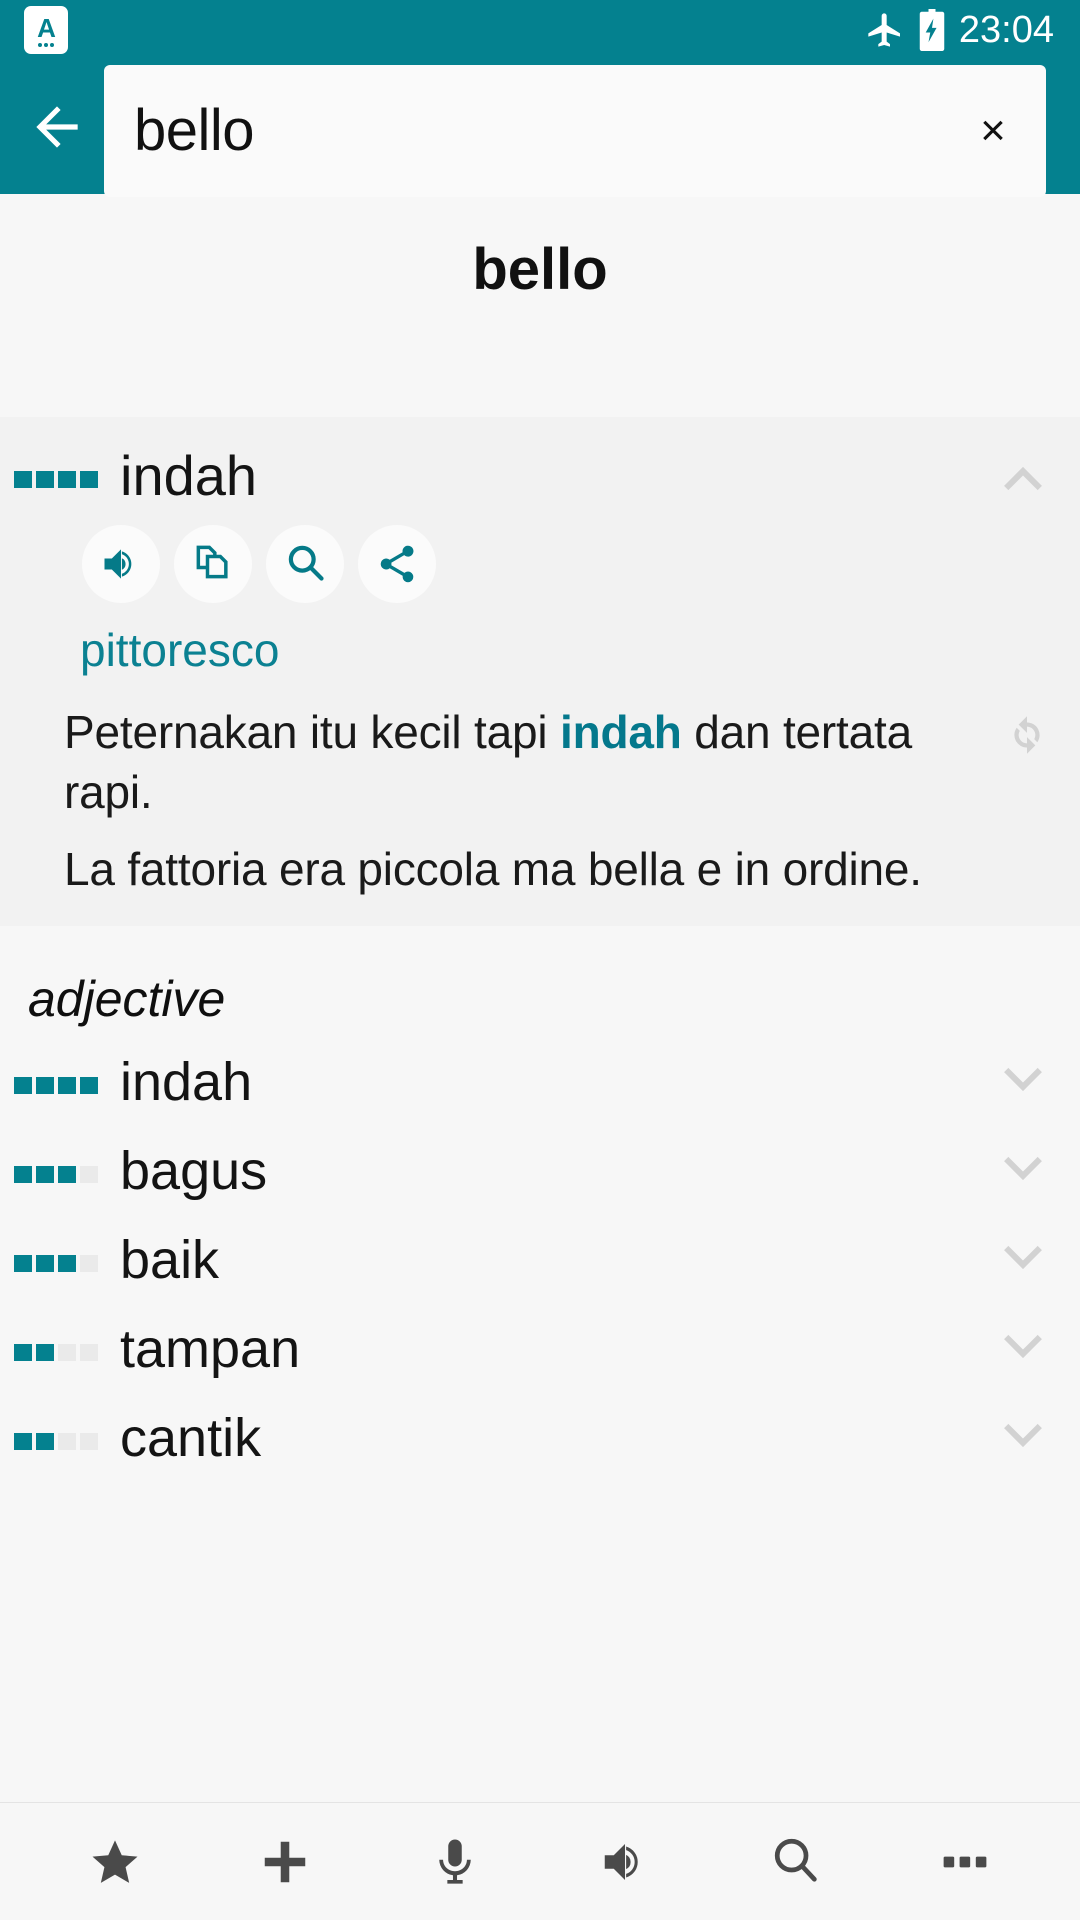 The height and width of the screenshot is (1920, 1080). I want to click on sense-word-label: indah, so click(189, 475).